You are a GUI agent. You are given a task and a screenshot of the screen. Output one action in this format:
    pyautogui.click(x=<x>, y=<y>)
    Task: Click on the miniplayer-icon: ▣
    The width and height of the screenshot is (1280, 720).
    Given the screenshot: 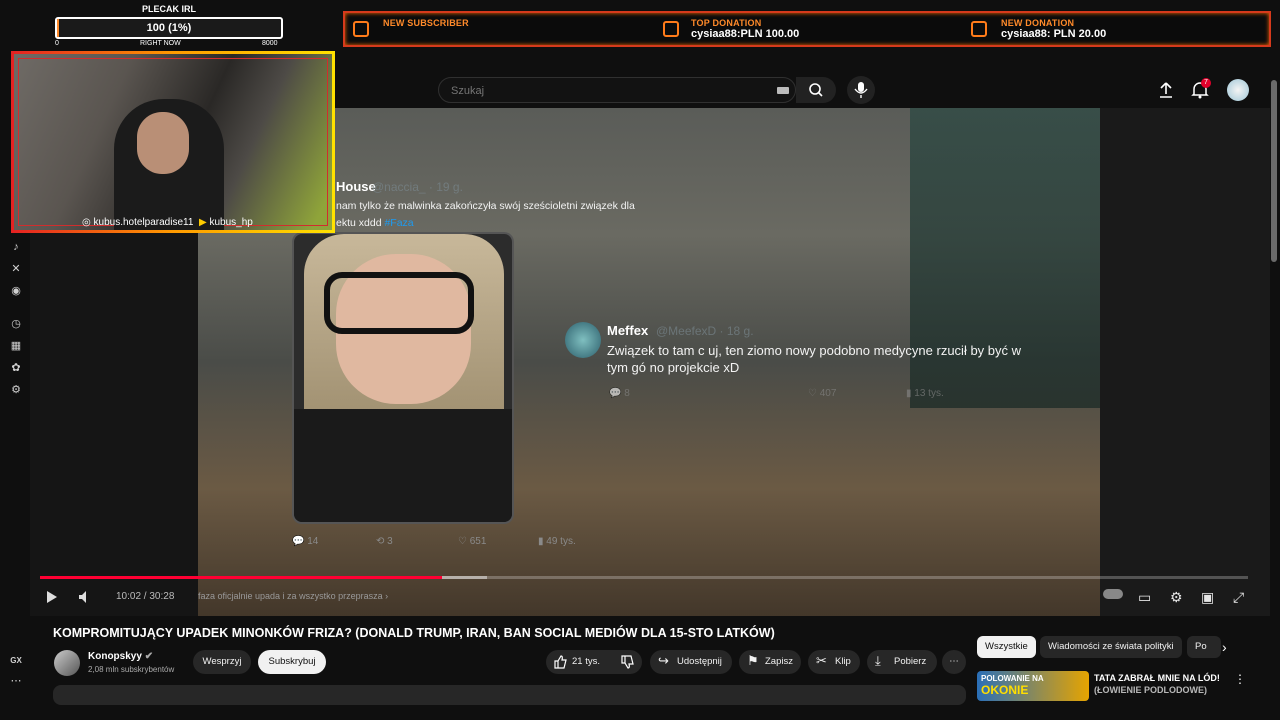 What is the action you would take?
    pyautogui.click(x=1207, y=597)
    